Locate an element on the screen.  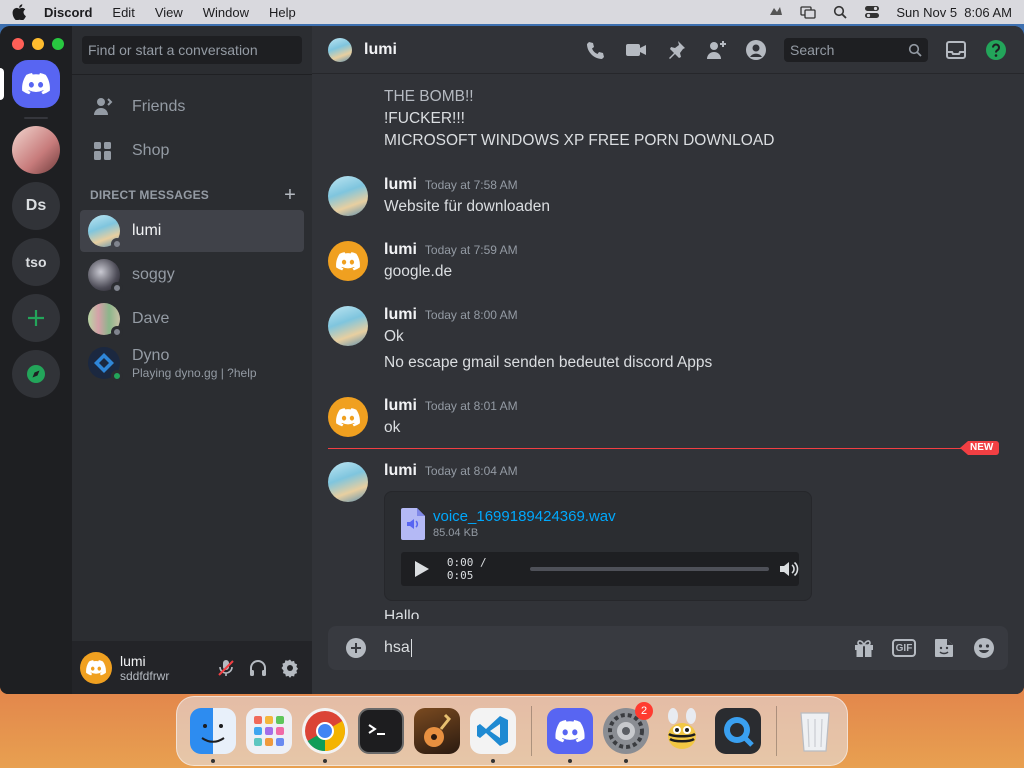
deafen-button is located at coordinates (258, 668).